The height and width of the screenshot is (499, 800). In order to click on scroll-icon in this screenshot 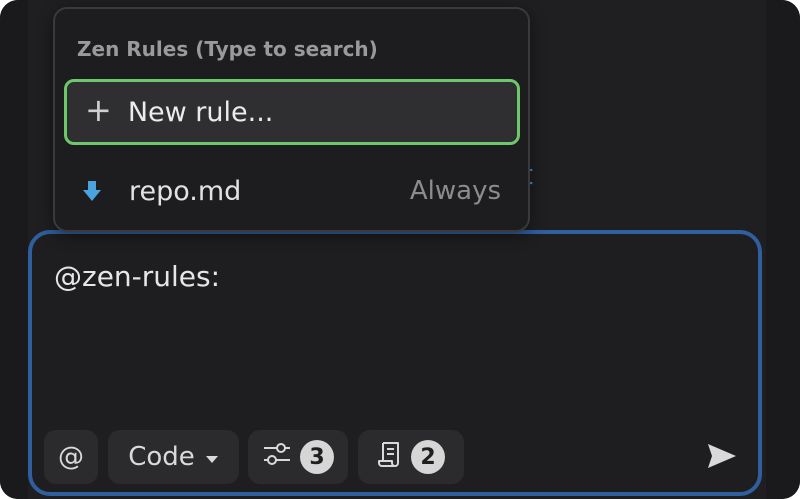, I will do `click(390, 457)`.